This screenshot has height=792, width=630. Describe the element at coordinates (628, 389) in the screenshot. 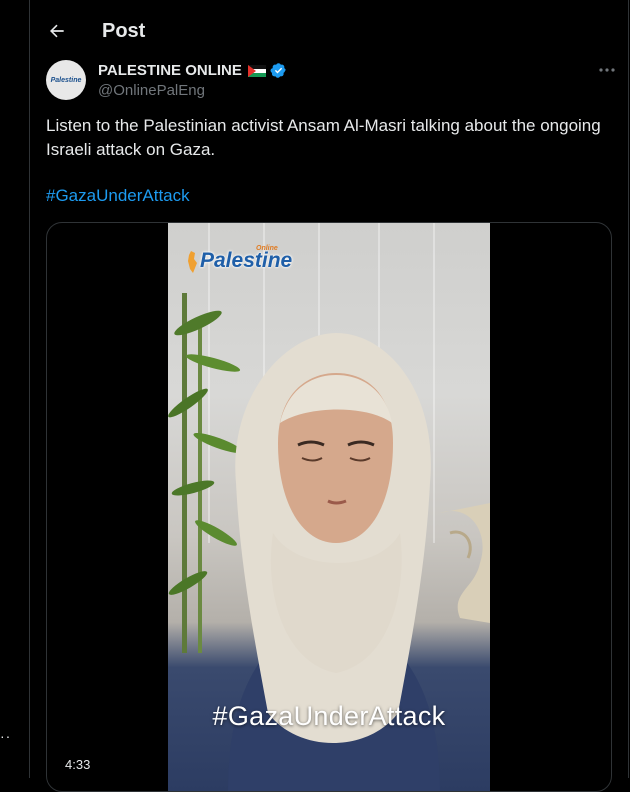

I see `divider-right` at that location.